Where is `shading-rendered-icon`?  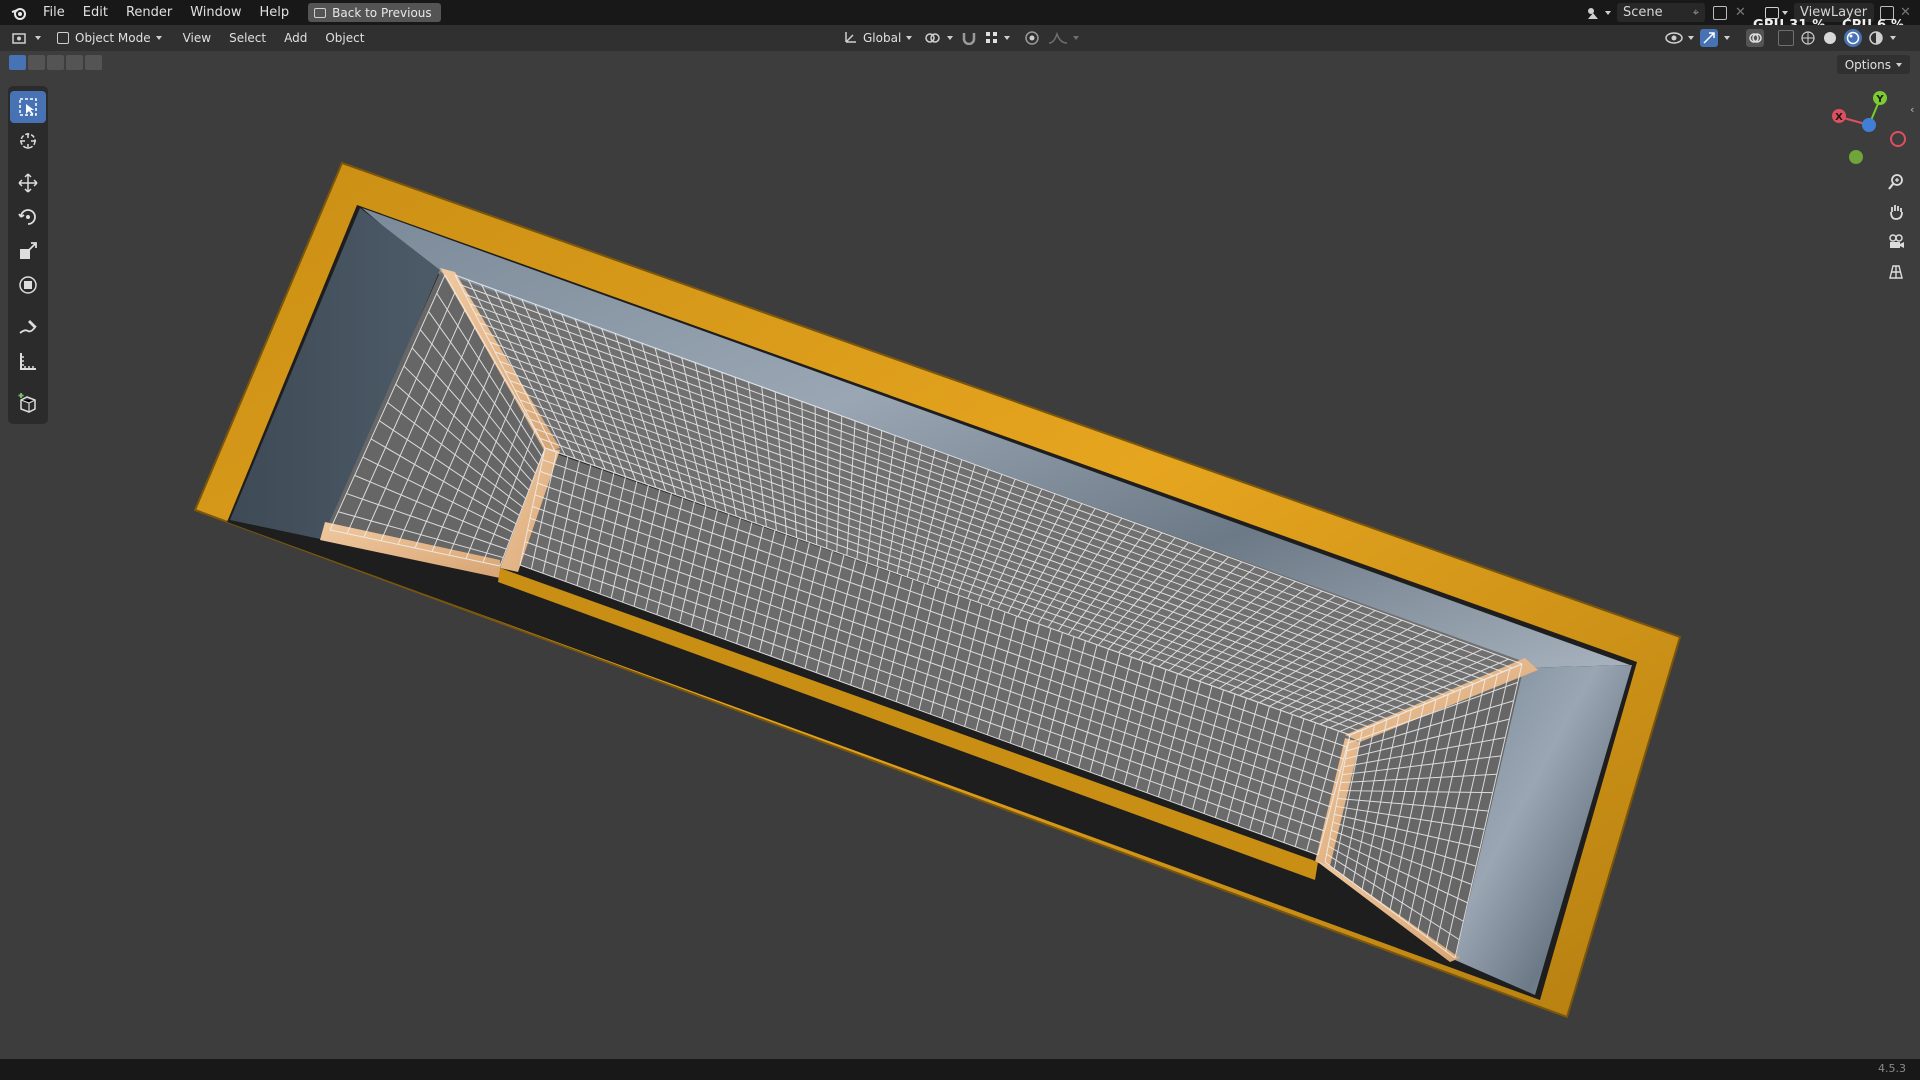
shading-rendered-icon is located at coordinates (1876, 38).